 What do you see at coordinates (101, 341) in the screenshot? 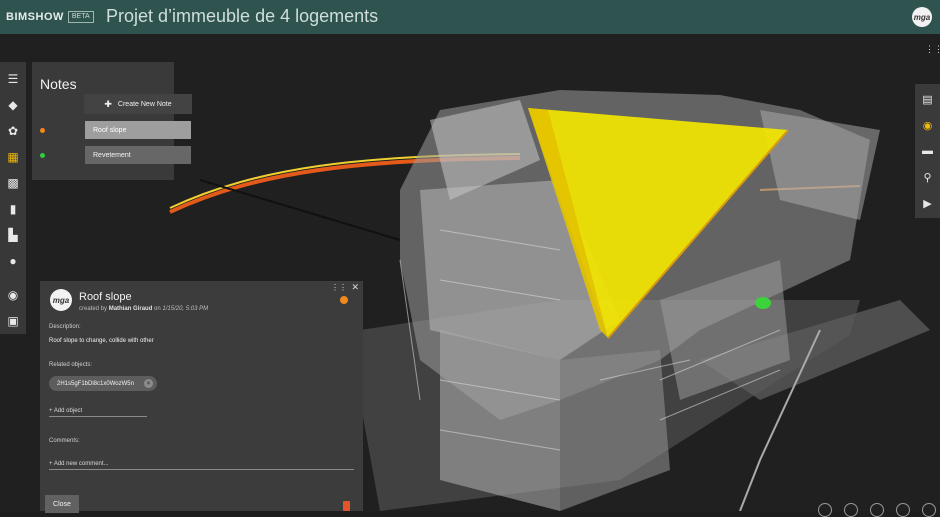
I see `description-text: Roof slope to change, collide with other` at bounding box center [101, 341].